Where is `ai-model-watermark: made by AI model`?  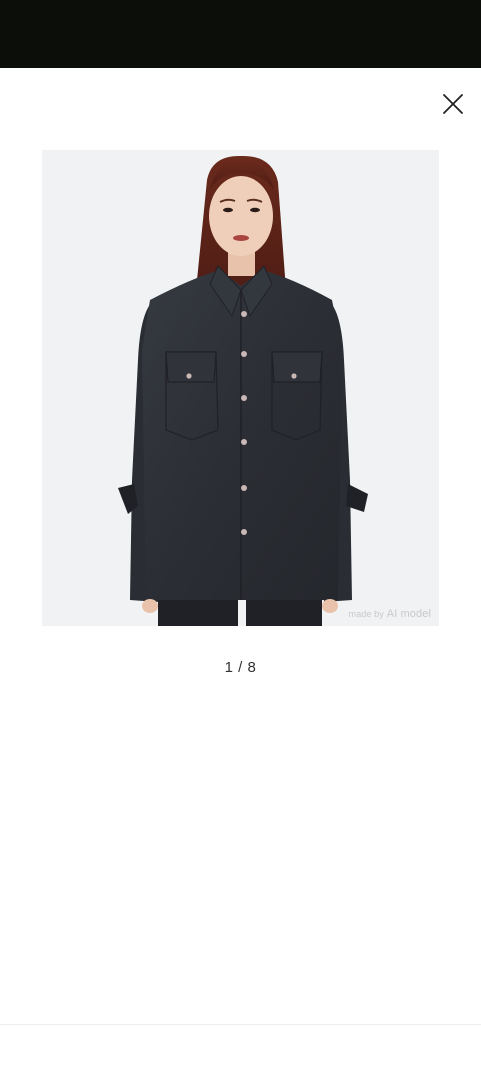 ai-model-watermark: made by AI model is located at coordinates (389, 614).